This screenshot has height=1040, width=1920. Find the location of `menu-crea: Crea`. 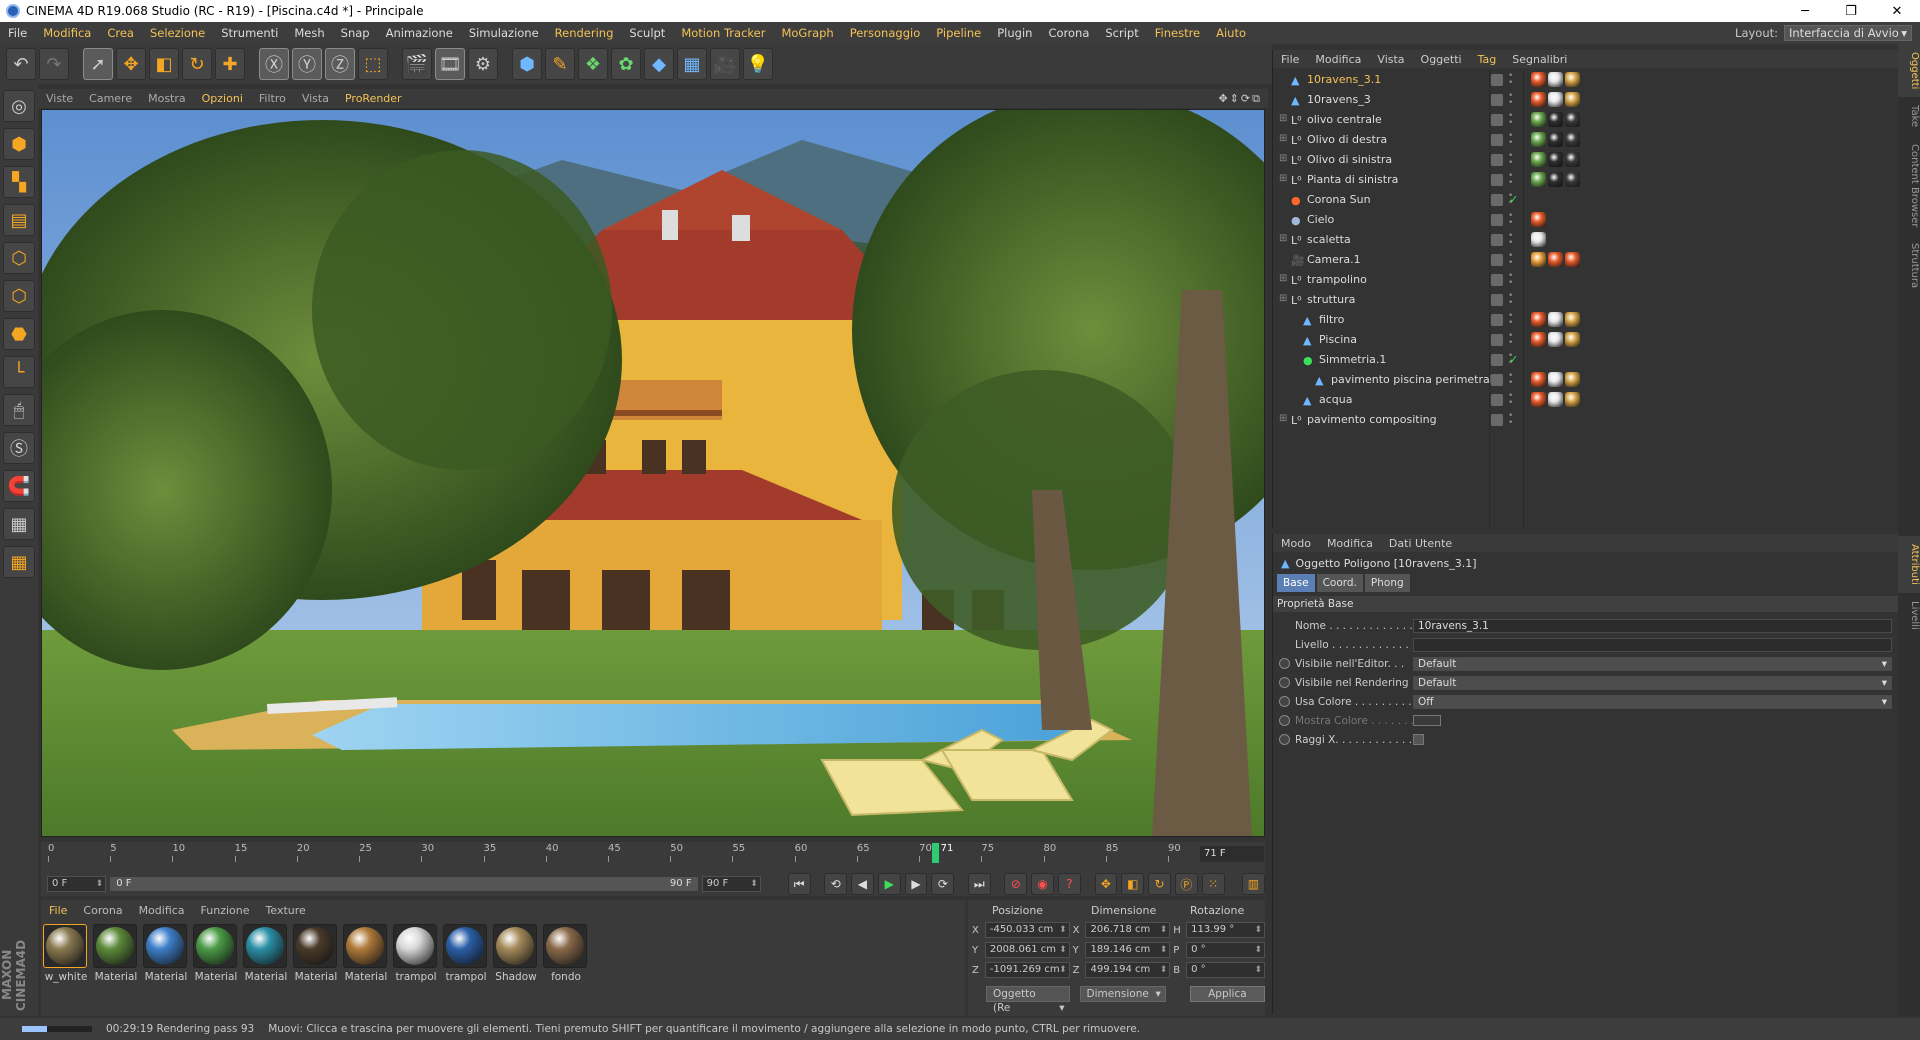

menu-crea: Crea is located at coordinates (120, 33).